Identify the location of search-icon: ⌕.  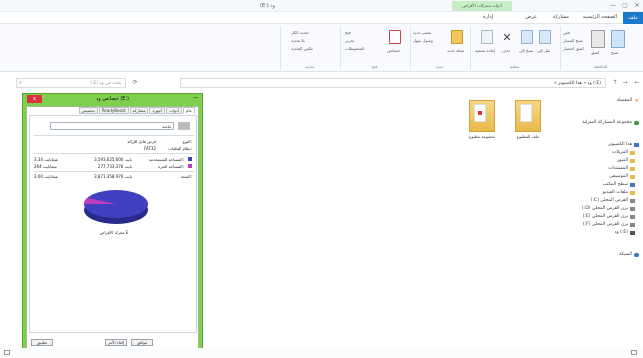
(20, 83).